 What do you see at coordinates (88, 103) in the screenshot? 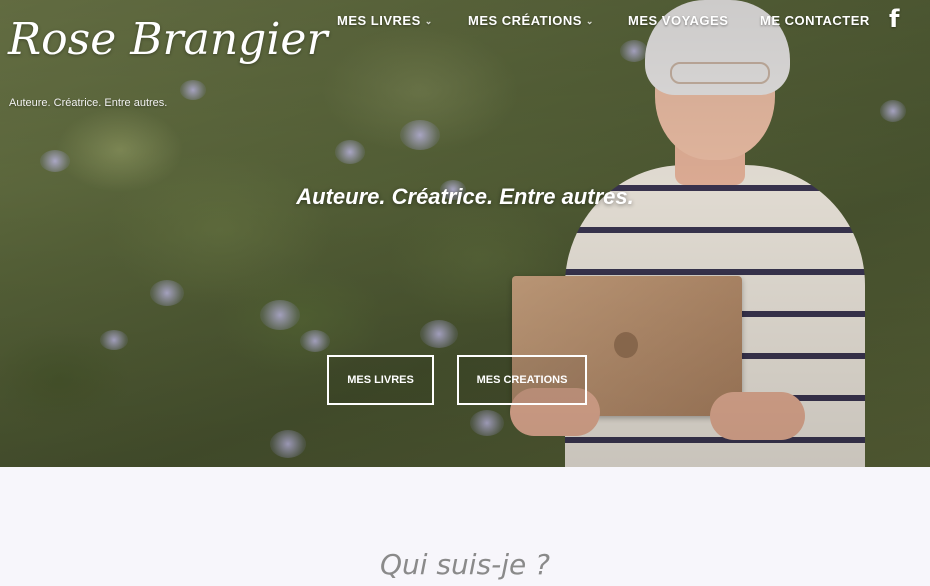
I see `site-tagline: Auteure. Créatrice. Entre autres.` at bounding box center [88, 103].